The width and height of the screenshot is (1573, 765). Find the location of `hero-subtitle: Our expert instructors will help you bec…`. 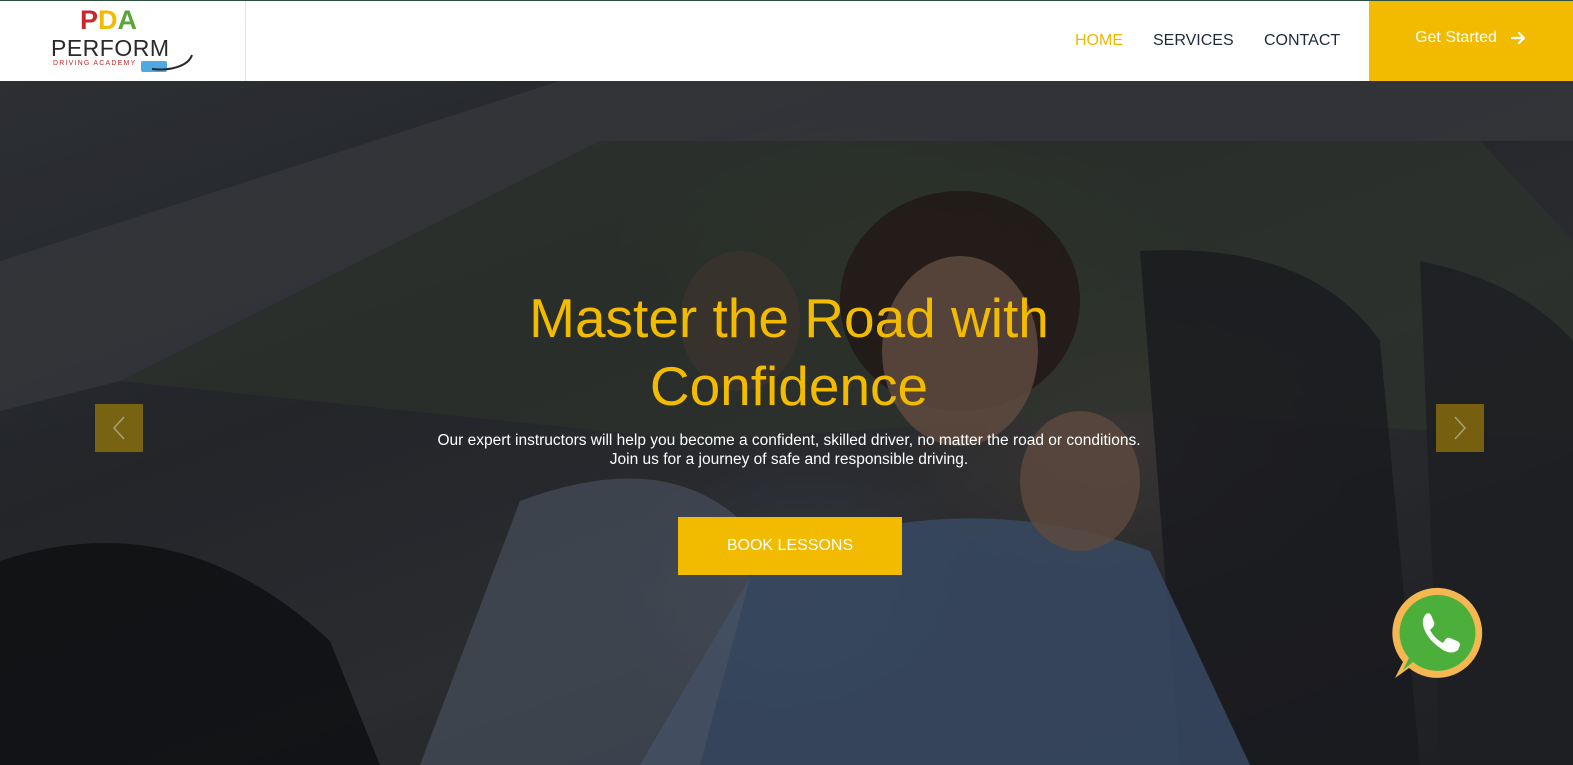

hero-subtitle: Our expert instructors will help you bec… is located at coordinates (789, 450).